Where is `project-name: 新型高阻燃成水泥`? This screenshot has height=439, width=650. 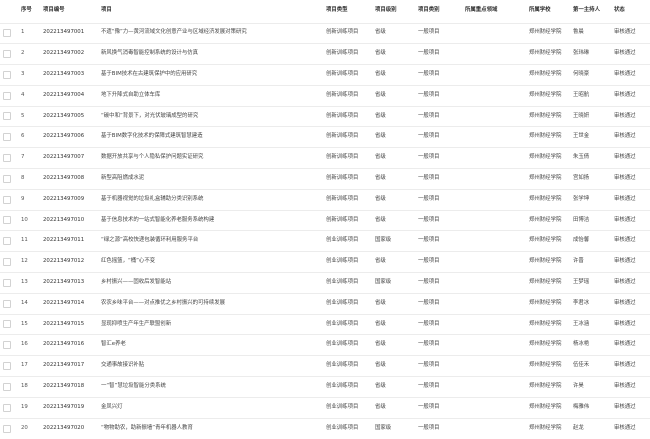
project-name: 新型高阻燃成水泥 is located at coordinates (210, 179).